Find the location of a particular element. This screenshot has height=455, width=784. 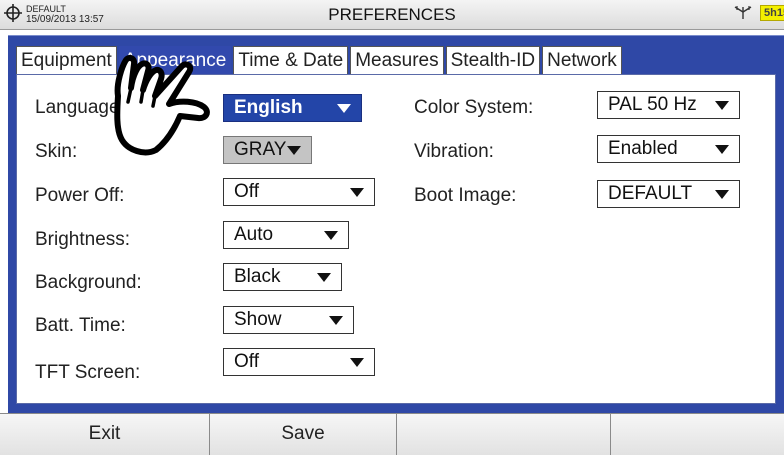

tft-screen-value: Off is located at coordinates (246, 361).